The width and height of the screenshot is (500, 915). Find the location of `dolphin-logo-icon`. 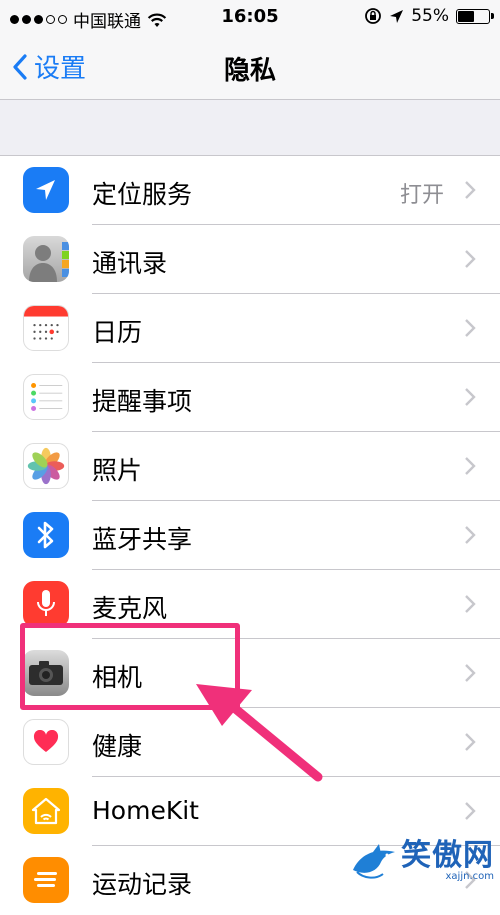

dolphin-logo-icon is located at coordinates (374, 861).